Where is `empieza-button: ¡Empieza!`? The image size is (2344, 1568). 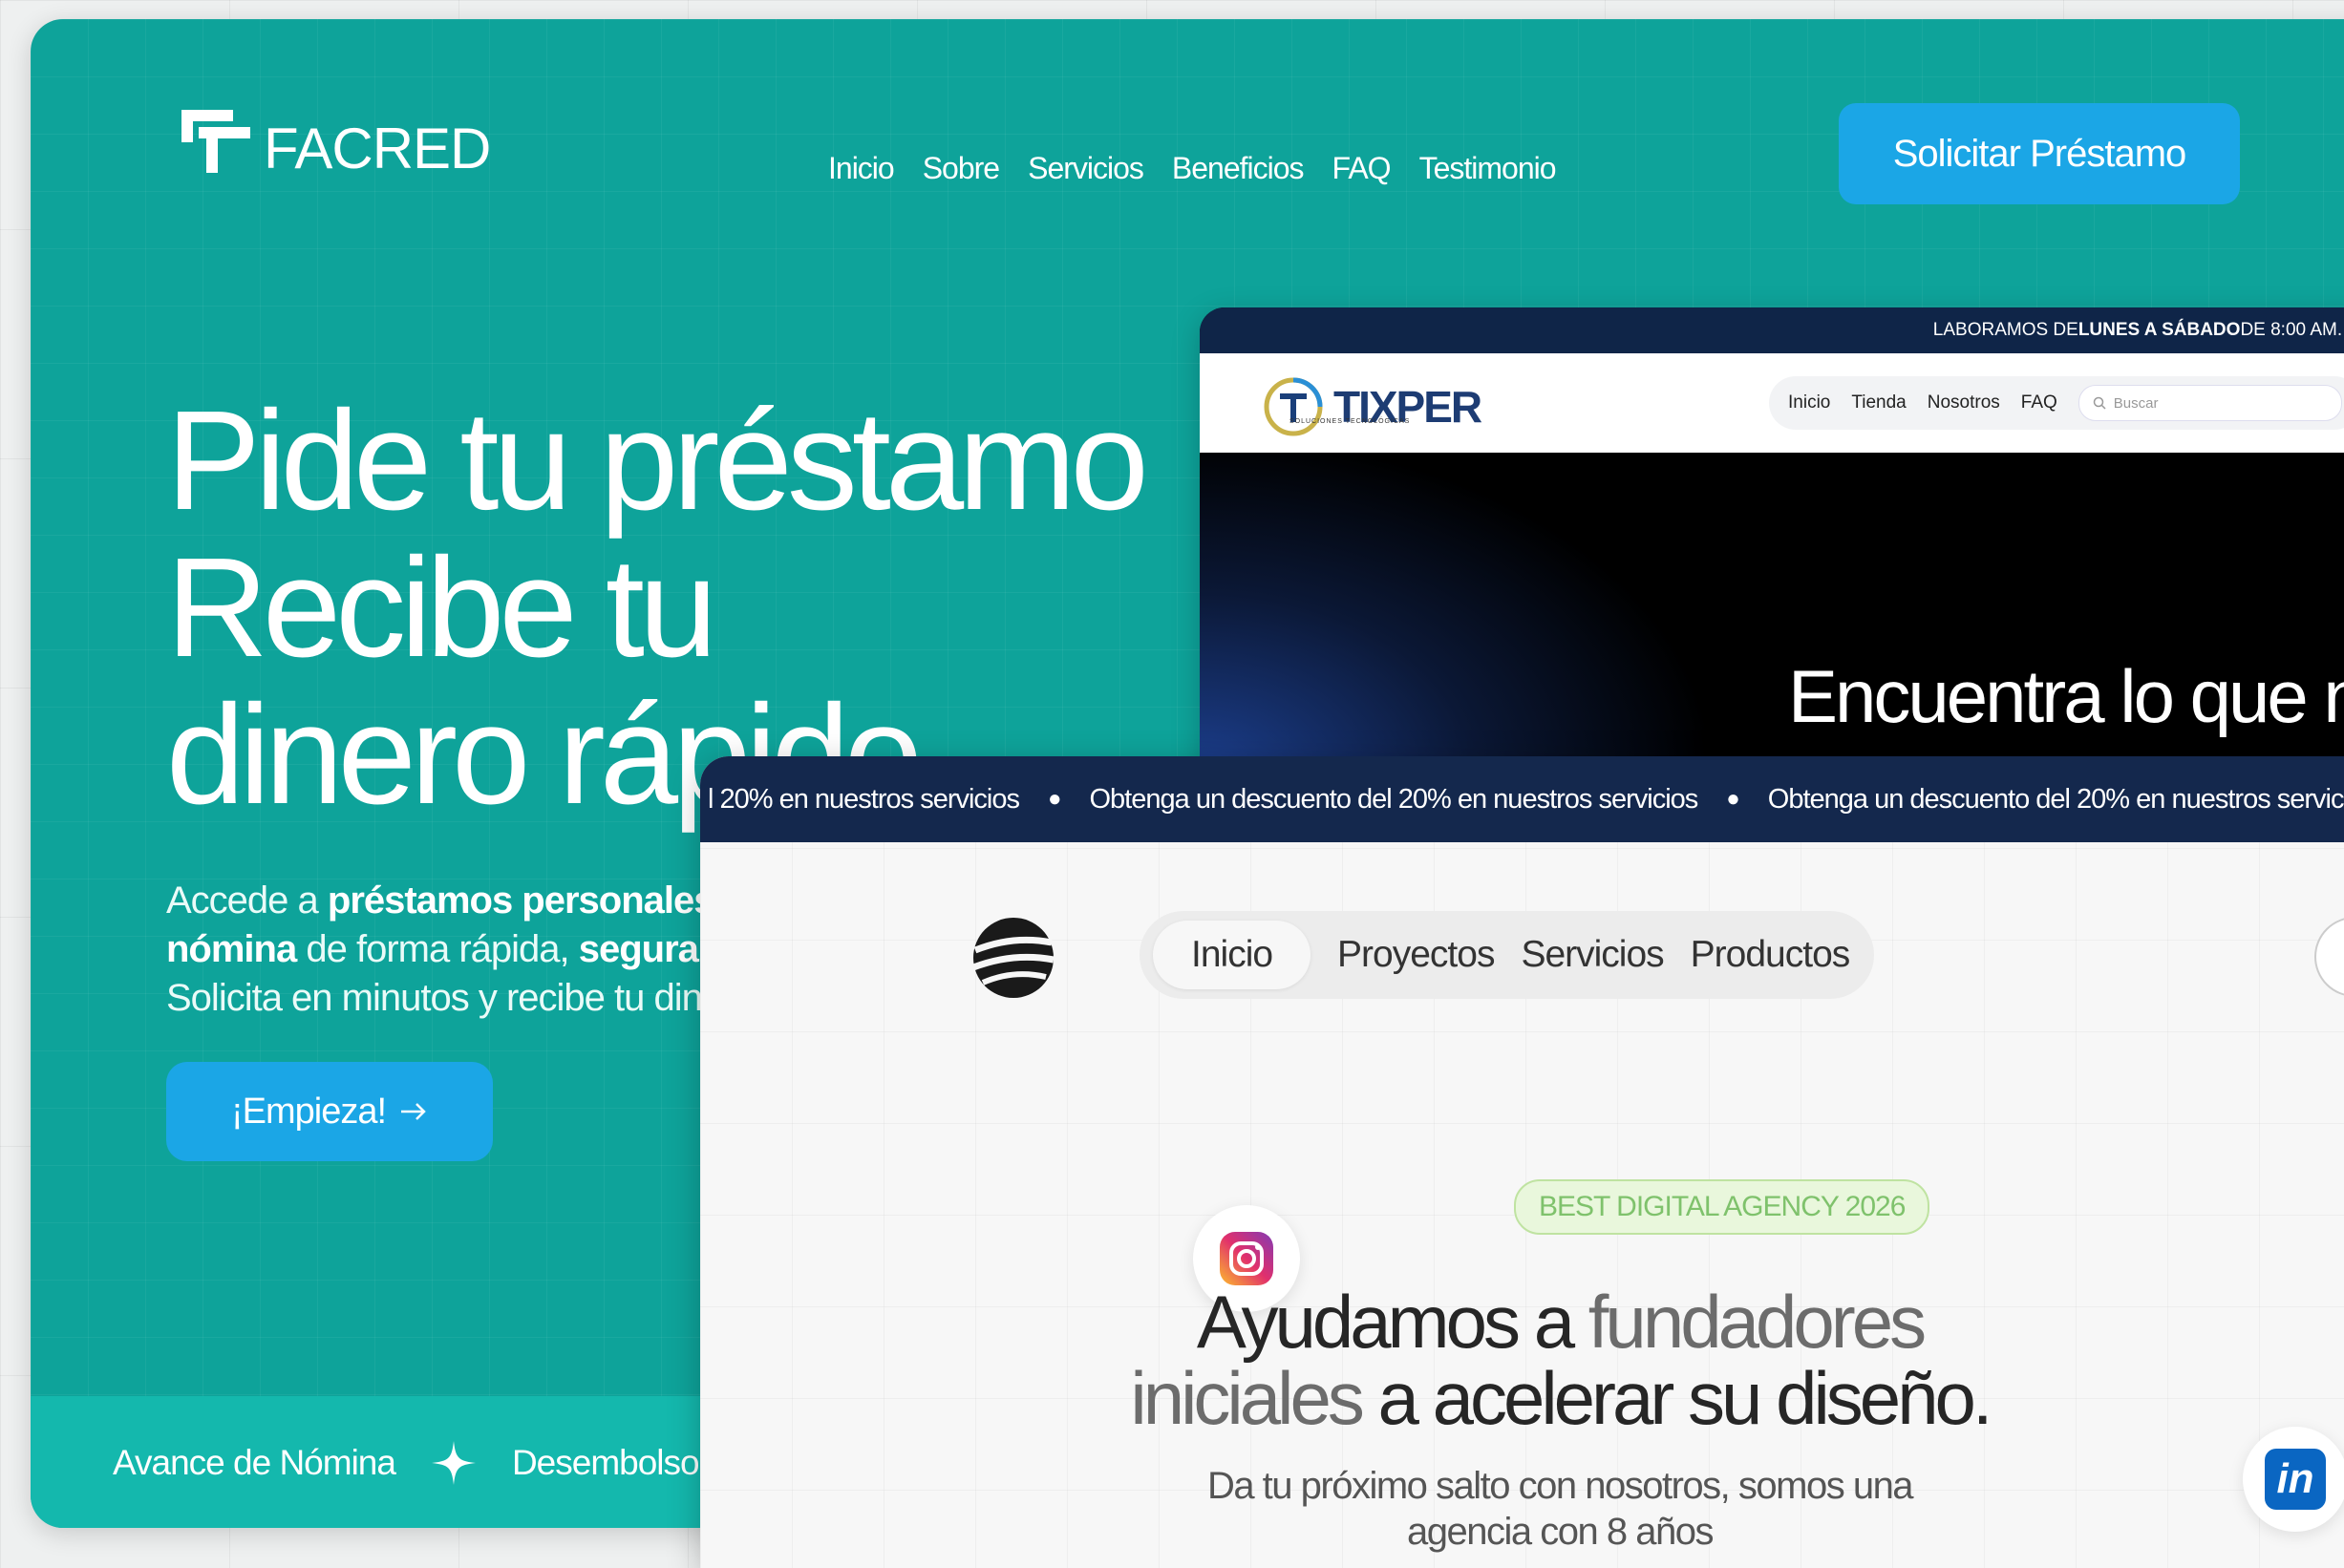
empieza-button: ¡Empieza! is located at coordinates (329, 1111).